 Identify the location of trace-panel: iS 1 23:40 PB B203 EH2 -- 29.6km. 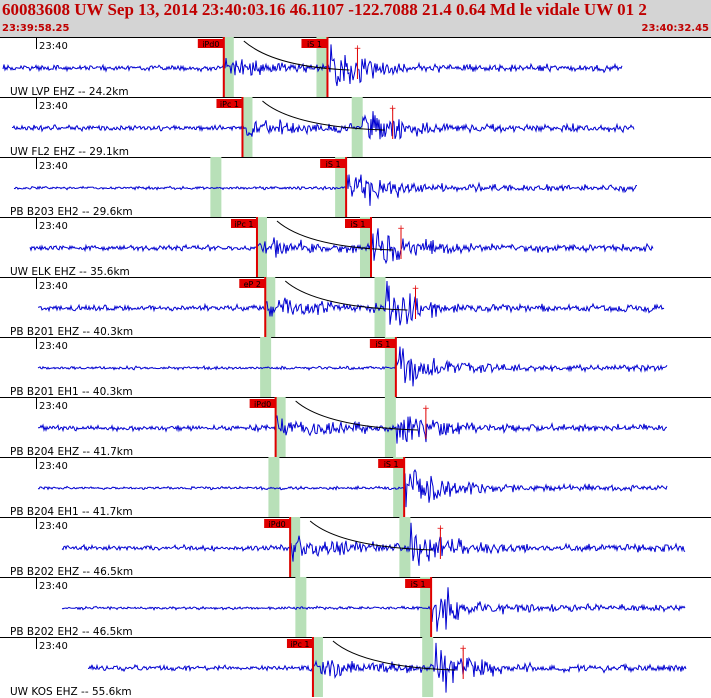
(355, 187).